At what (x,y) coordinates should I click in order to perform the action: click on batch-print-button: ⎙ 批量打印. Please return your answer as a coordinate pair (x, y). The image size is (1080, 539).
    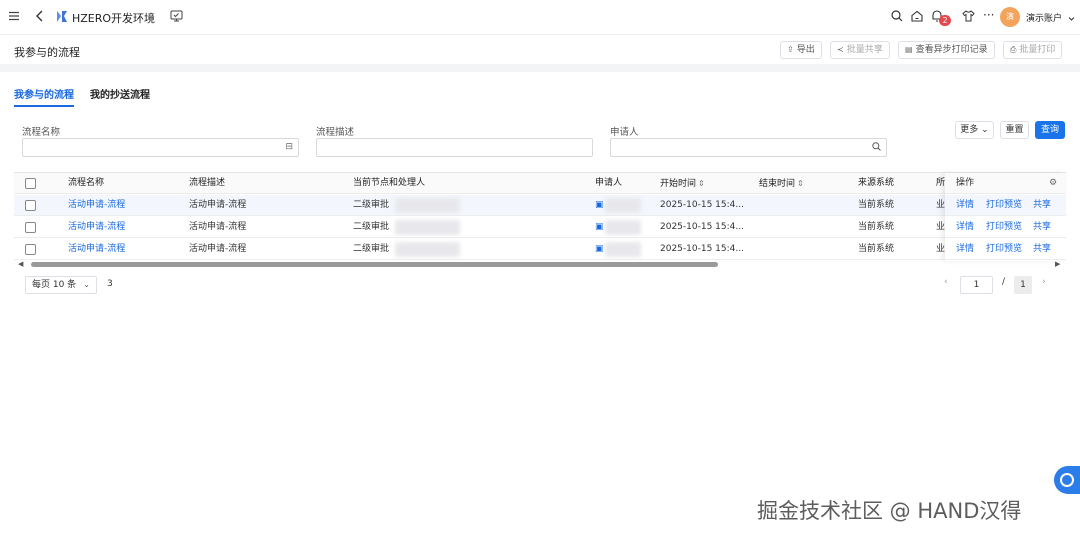
    Looking at the image, I should click on (1033, 50).